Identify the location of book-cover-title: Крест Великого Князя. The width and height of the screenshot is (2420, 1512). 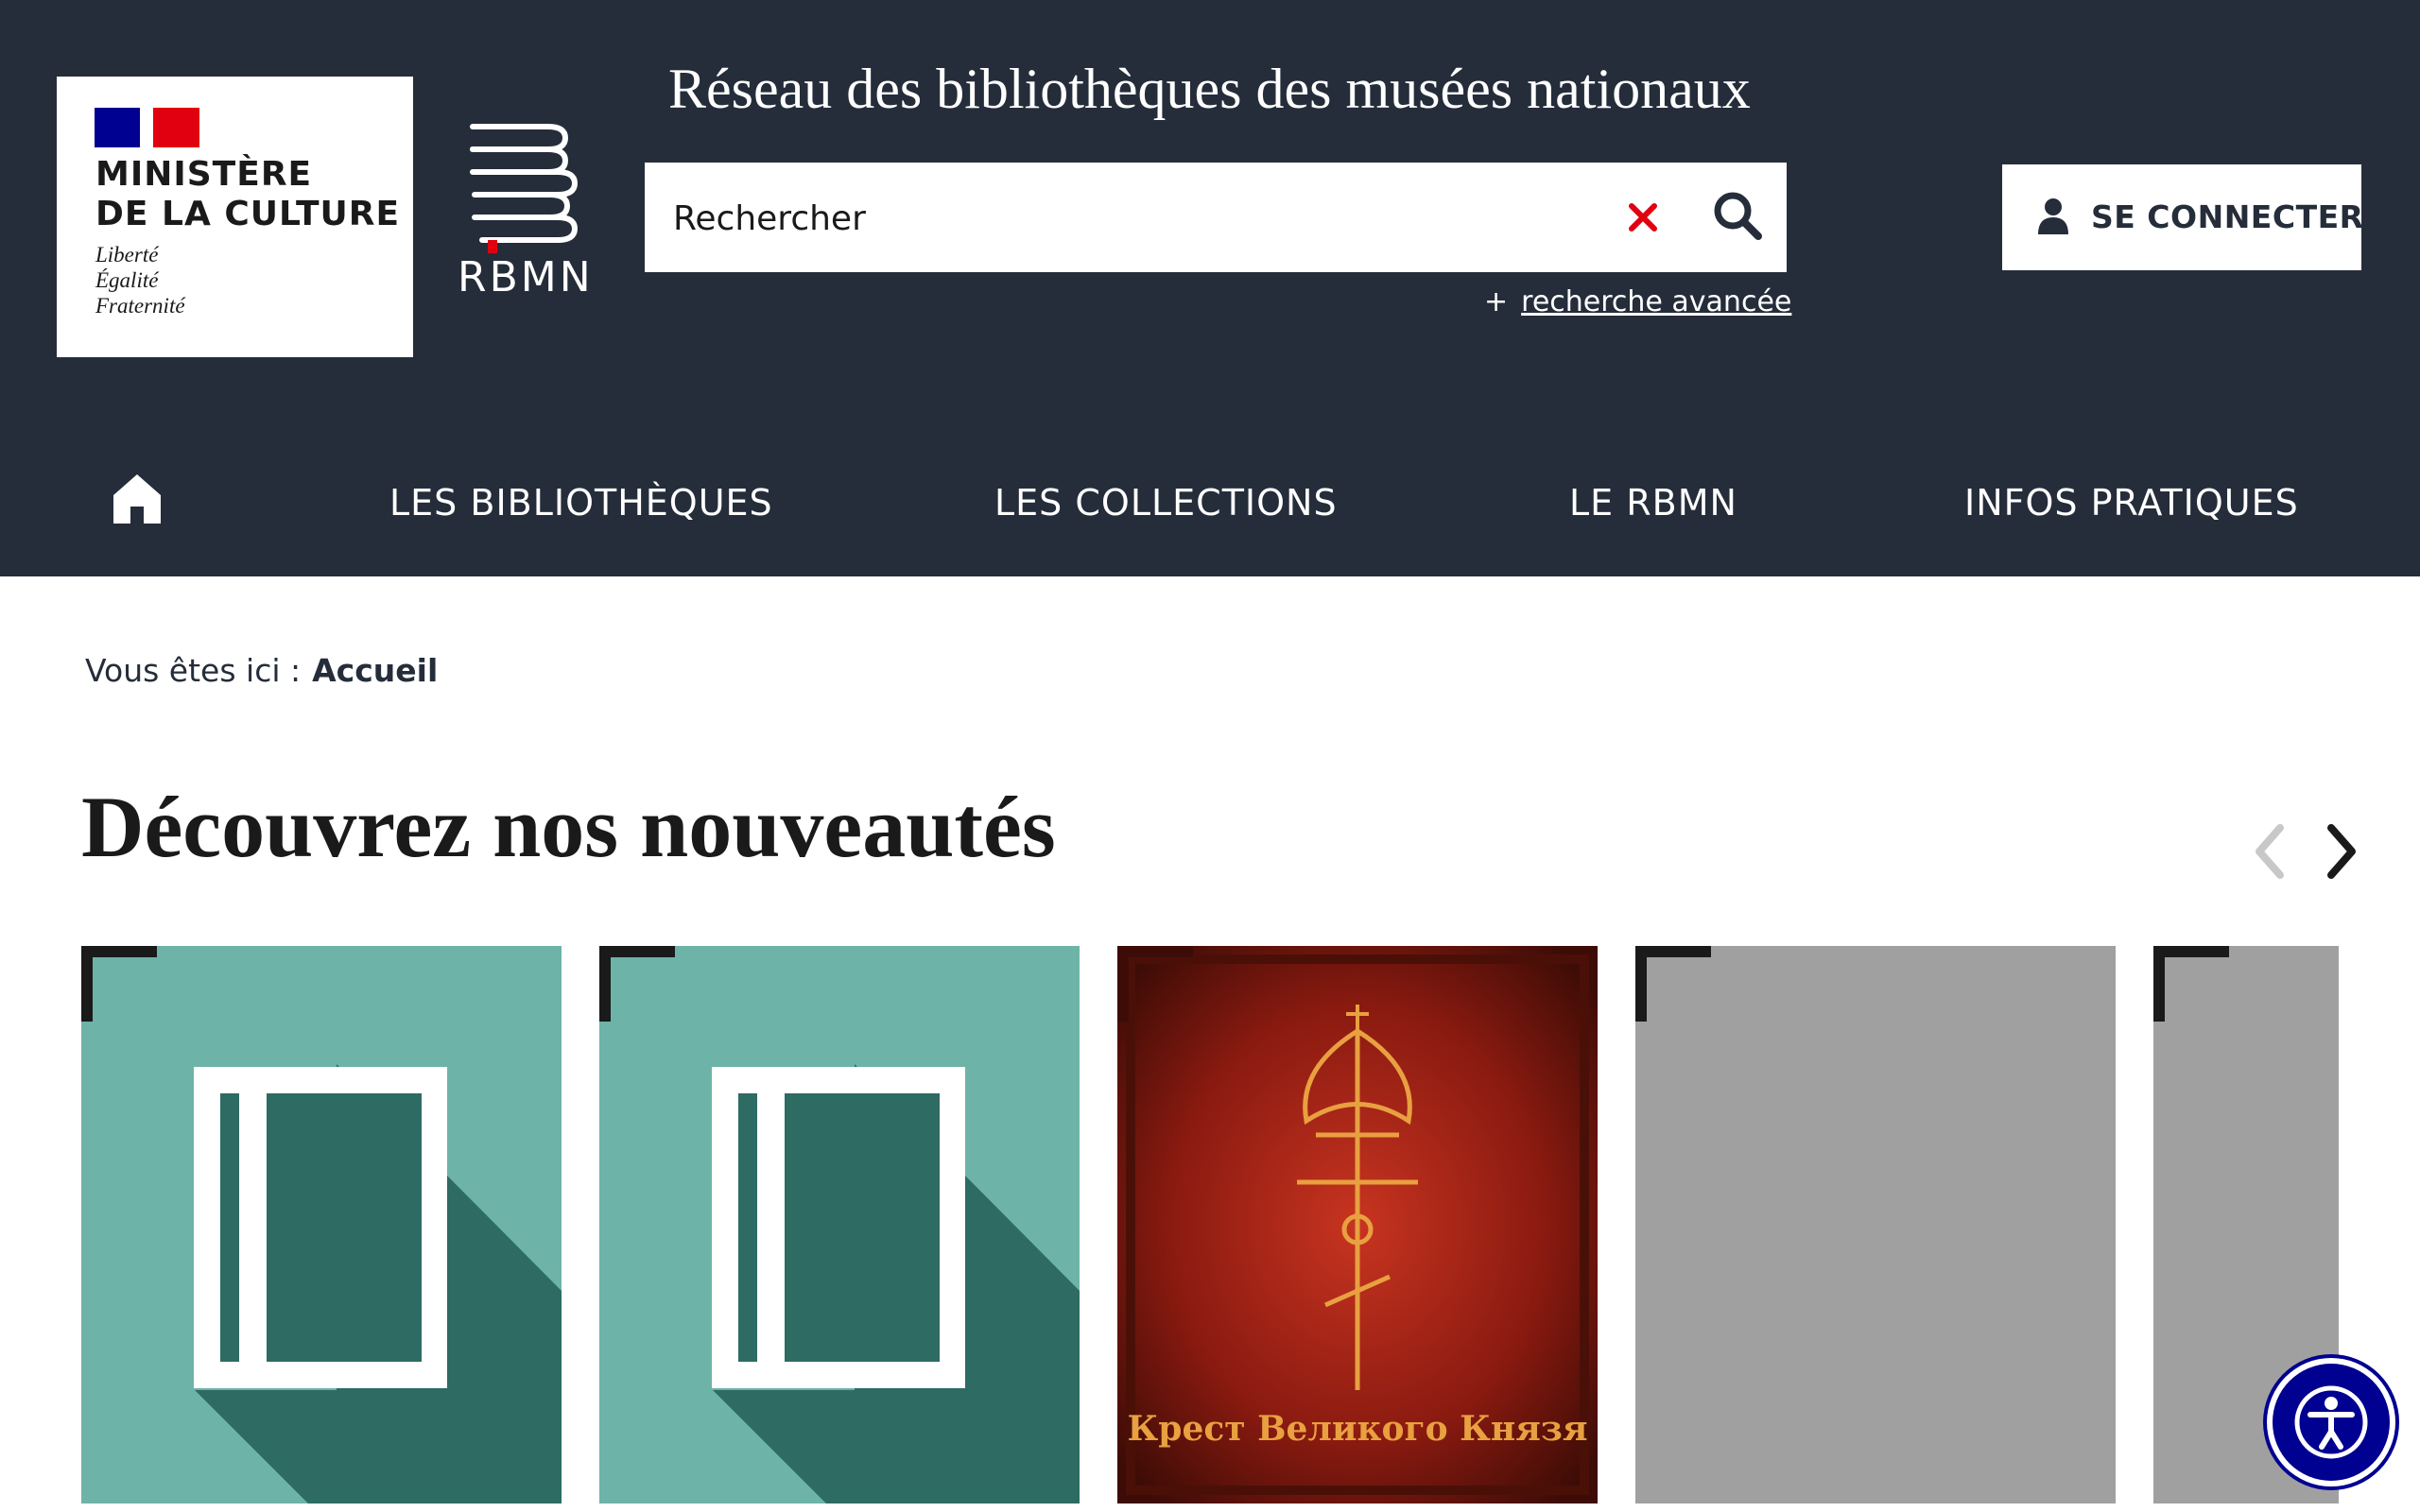
(1357, 1429).